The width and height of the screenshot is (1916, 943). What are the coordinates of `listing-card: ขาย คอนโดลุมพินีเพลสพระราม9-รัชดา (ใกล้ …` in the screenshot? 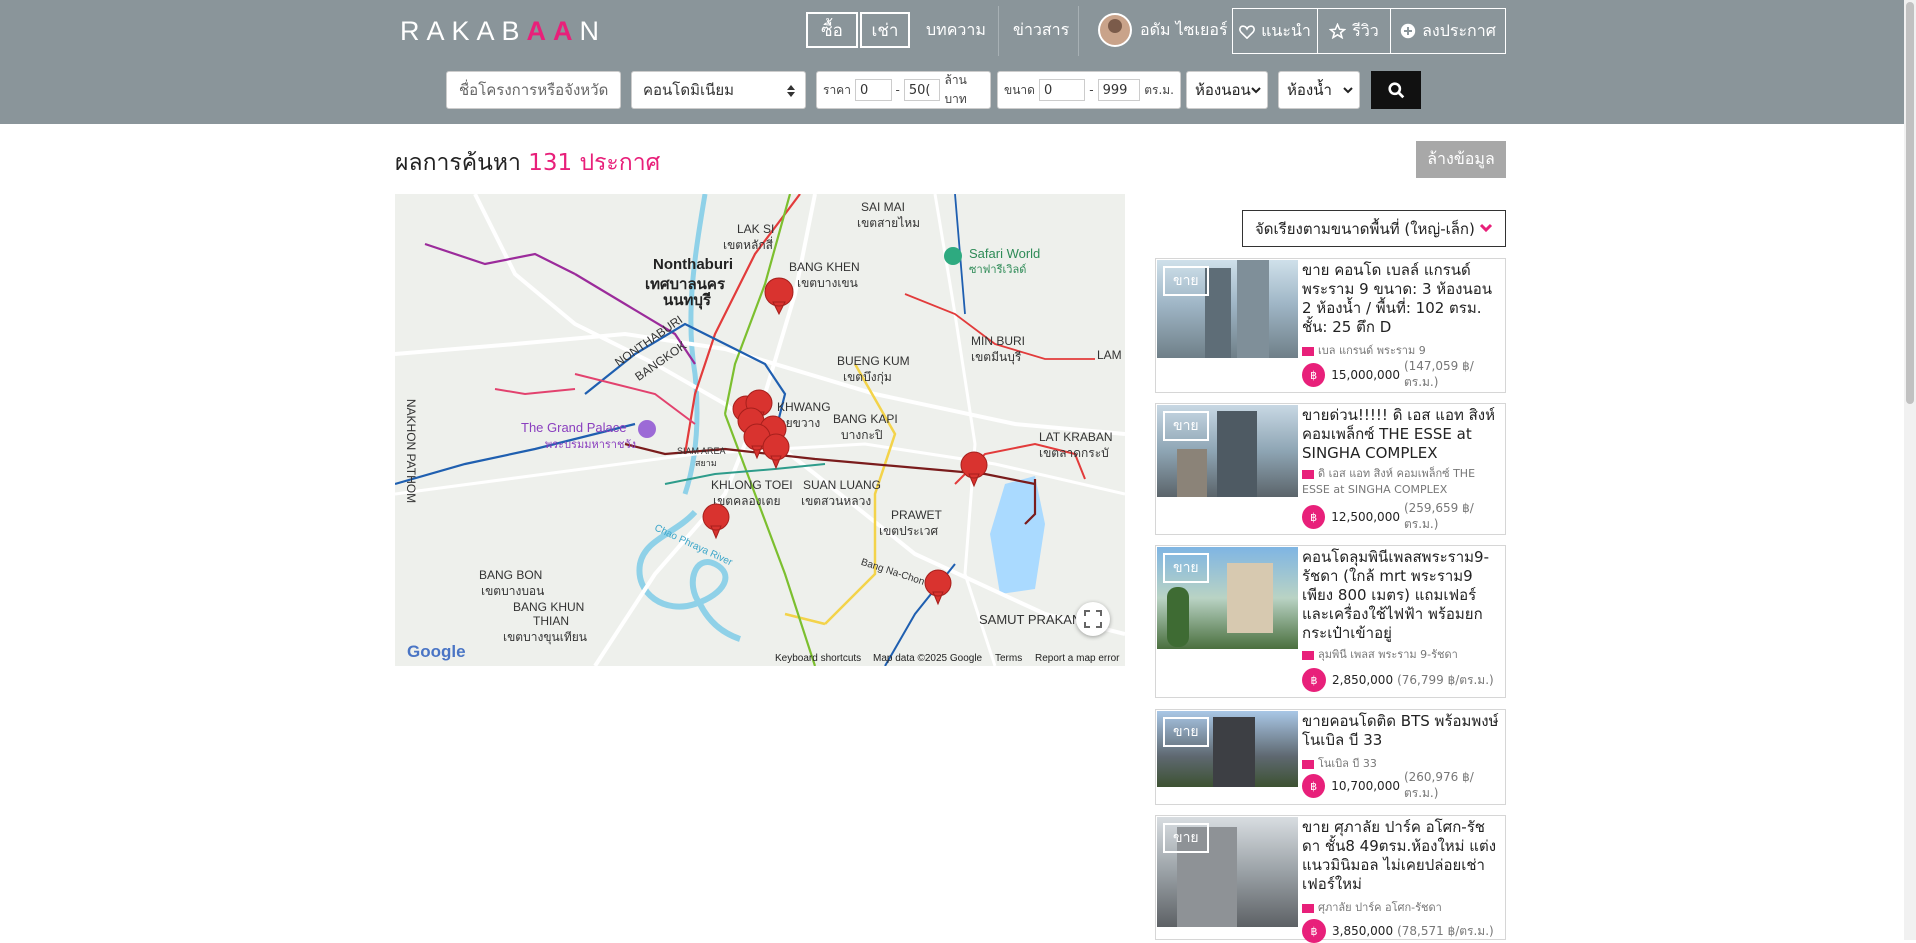 It's located at (1330, 621).